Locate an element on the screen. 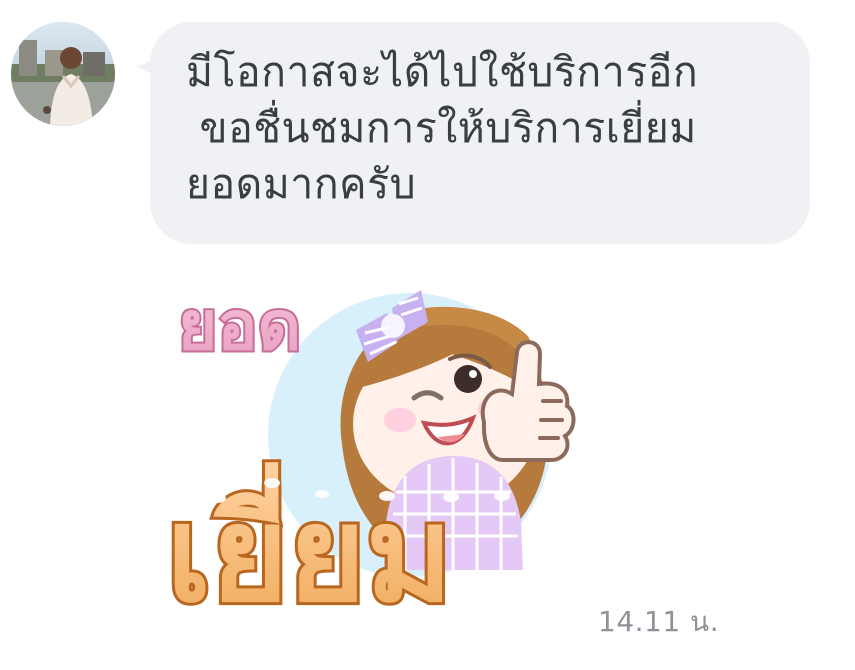 This screenshot has height=670, width=855. profile-photo-avatar-icon is located at coordinates (63, 74).